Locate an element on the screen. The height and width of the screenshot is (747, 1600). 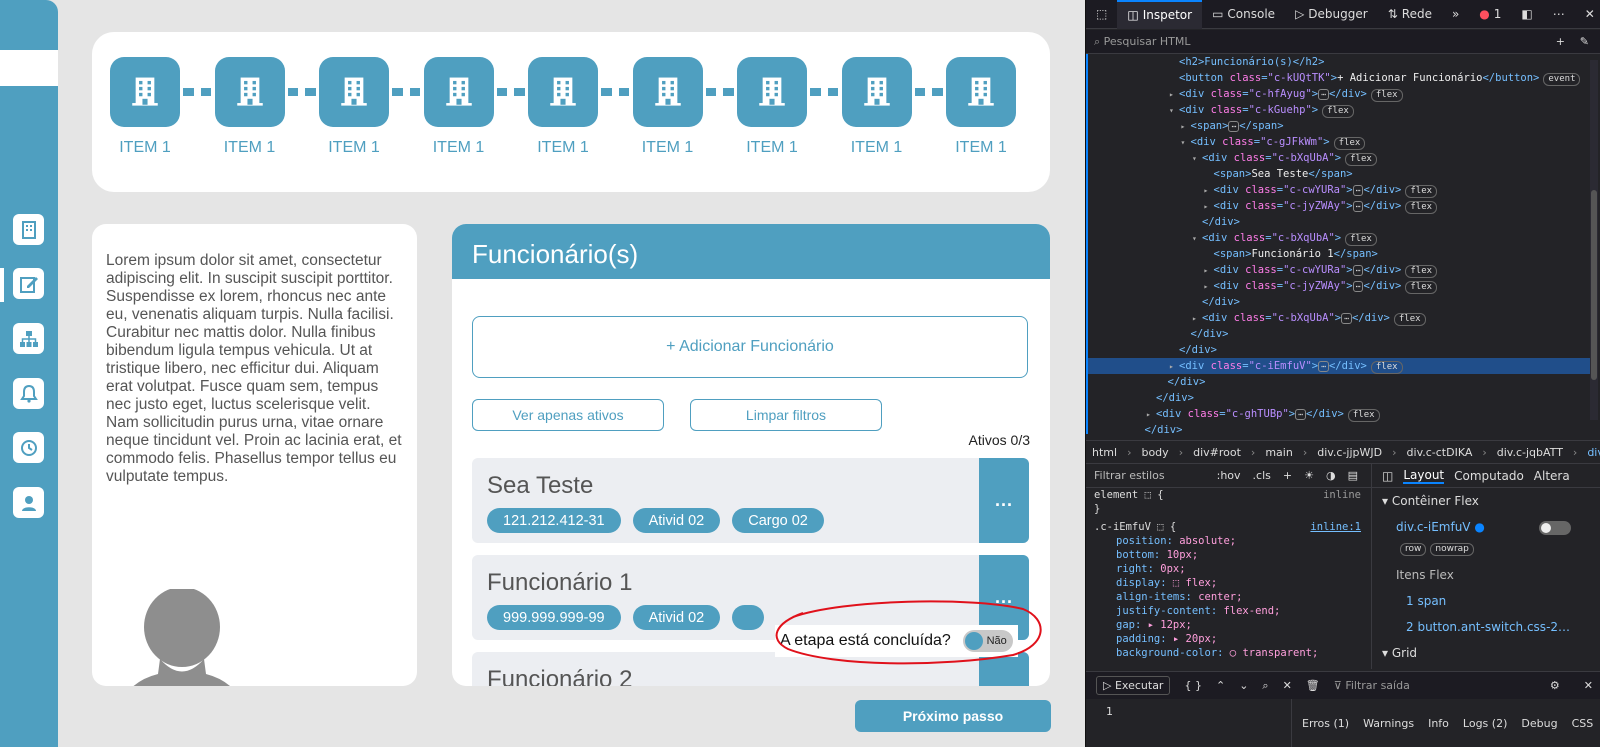
breadcrumb-item: div#root is located at coordinates (1217, 452).